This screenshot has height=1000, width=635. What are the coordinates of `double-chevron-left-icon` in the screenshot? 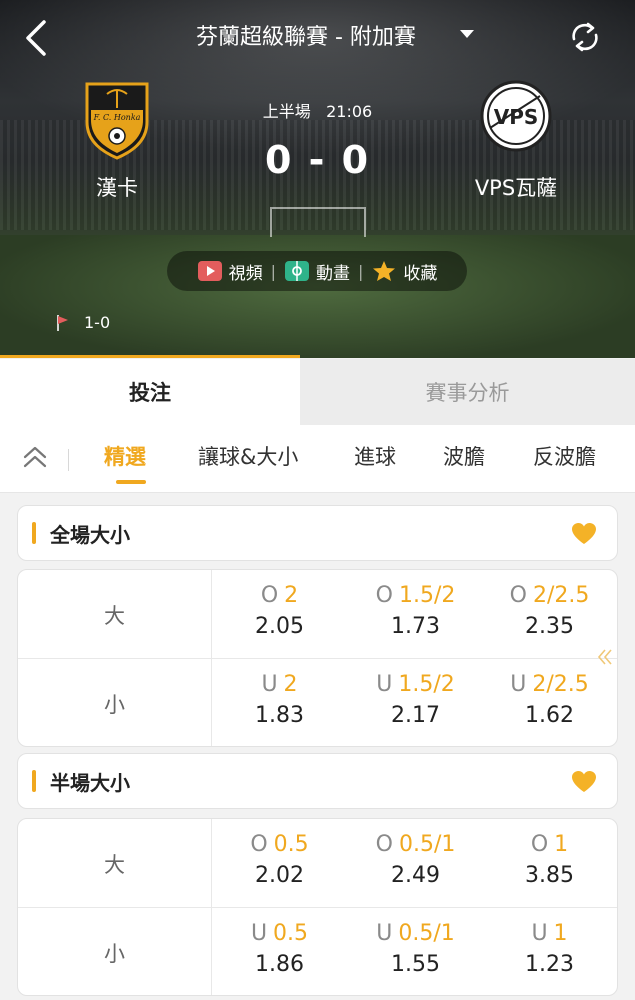 It's located at (605, 657).